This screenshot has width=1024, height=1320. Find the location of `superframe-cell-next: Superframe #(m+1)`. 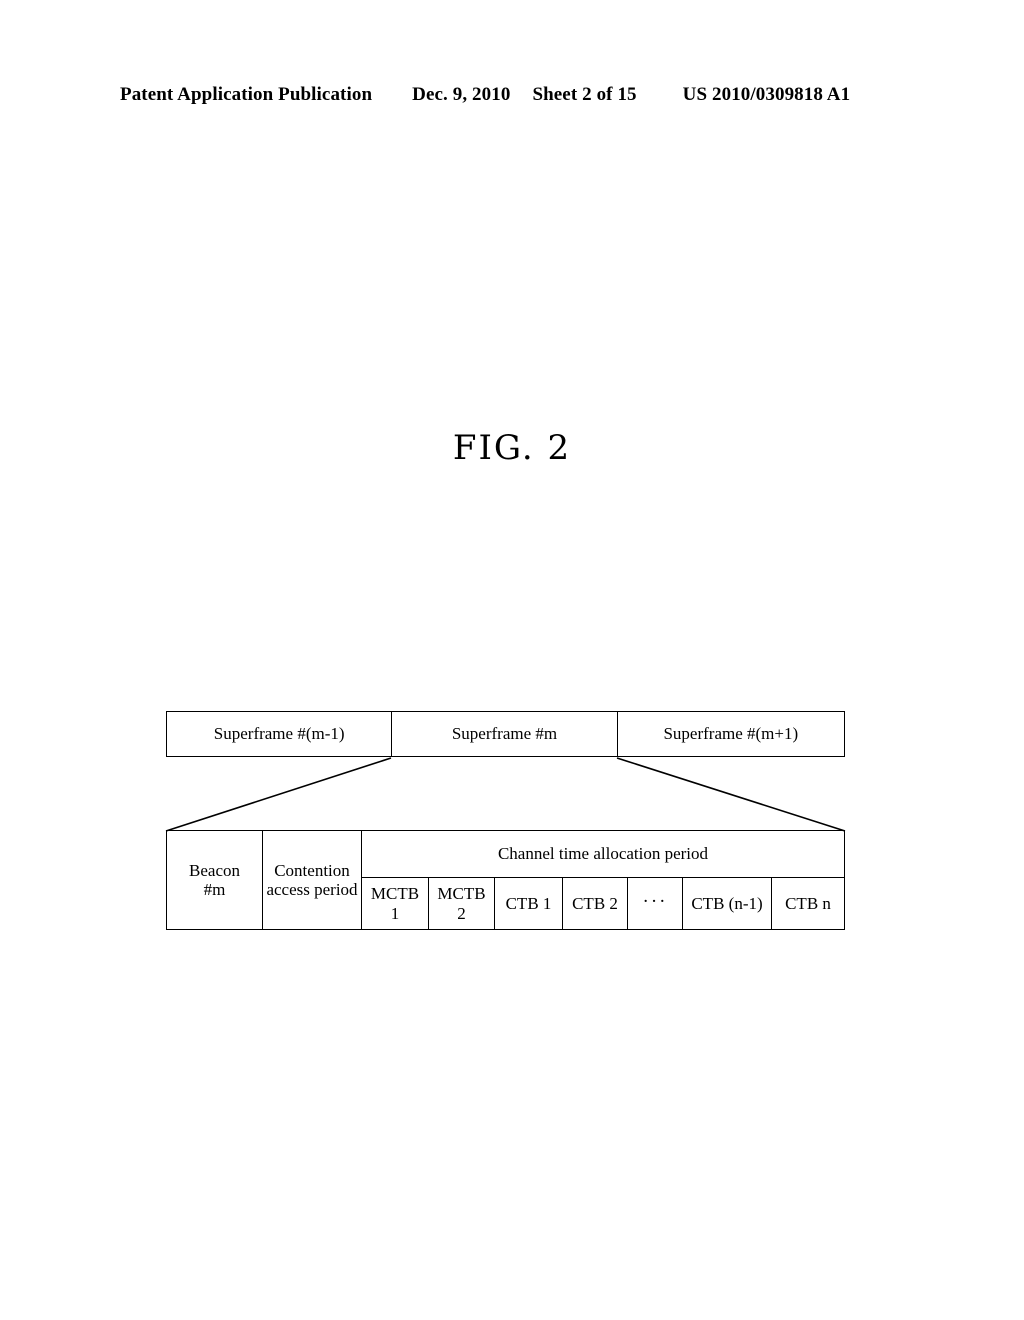

superframe-cell-next: Superframe #(m+1) is located at coordinates (730, 734).